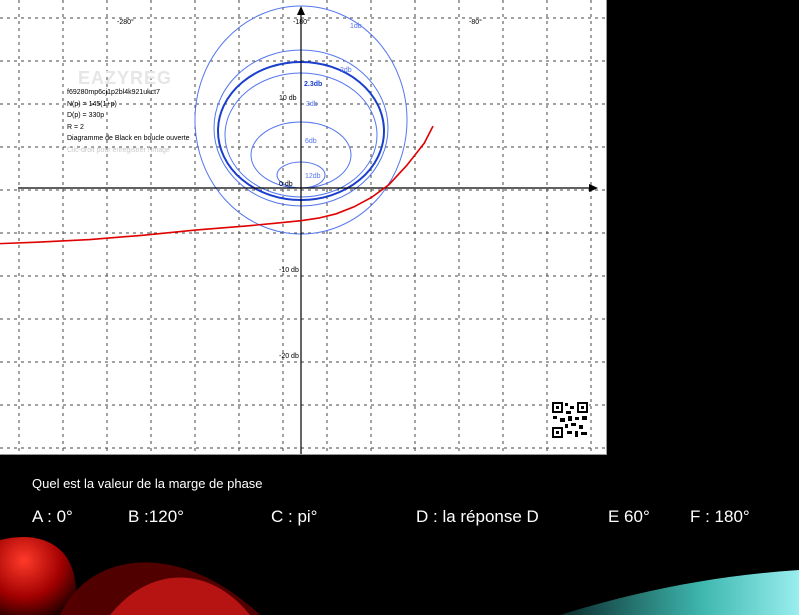 This screenshot has width=799, height=615. Describe the element at coordinates (399, 575) in the screenshot. I see `decorative-background` at that location.